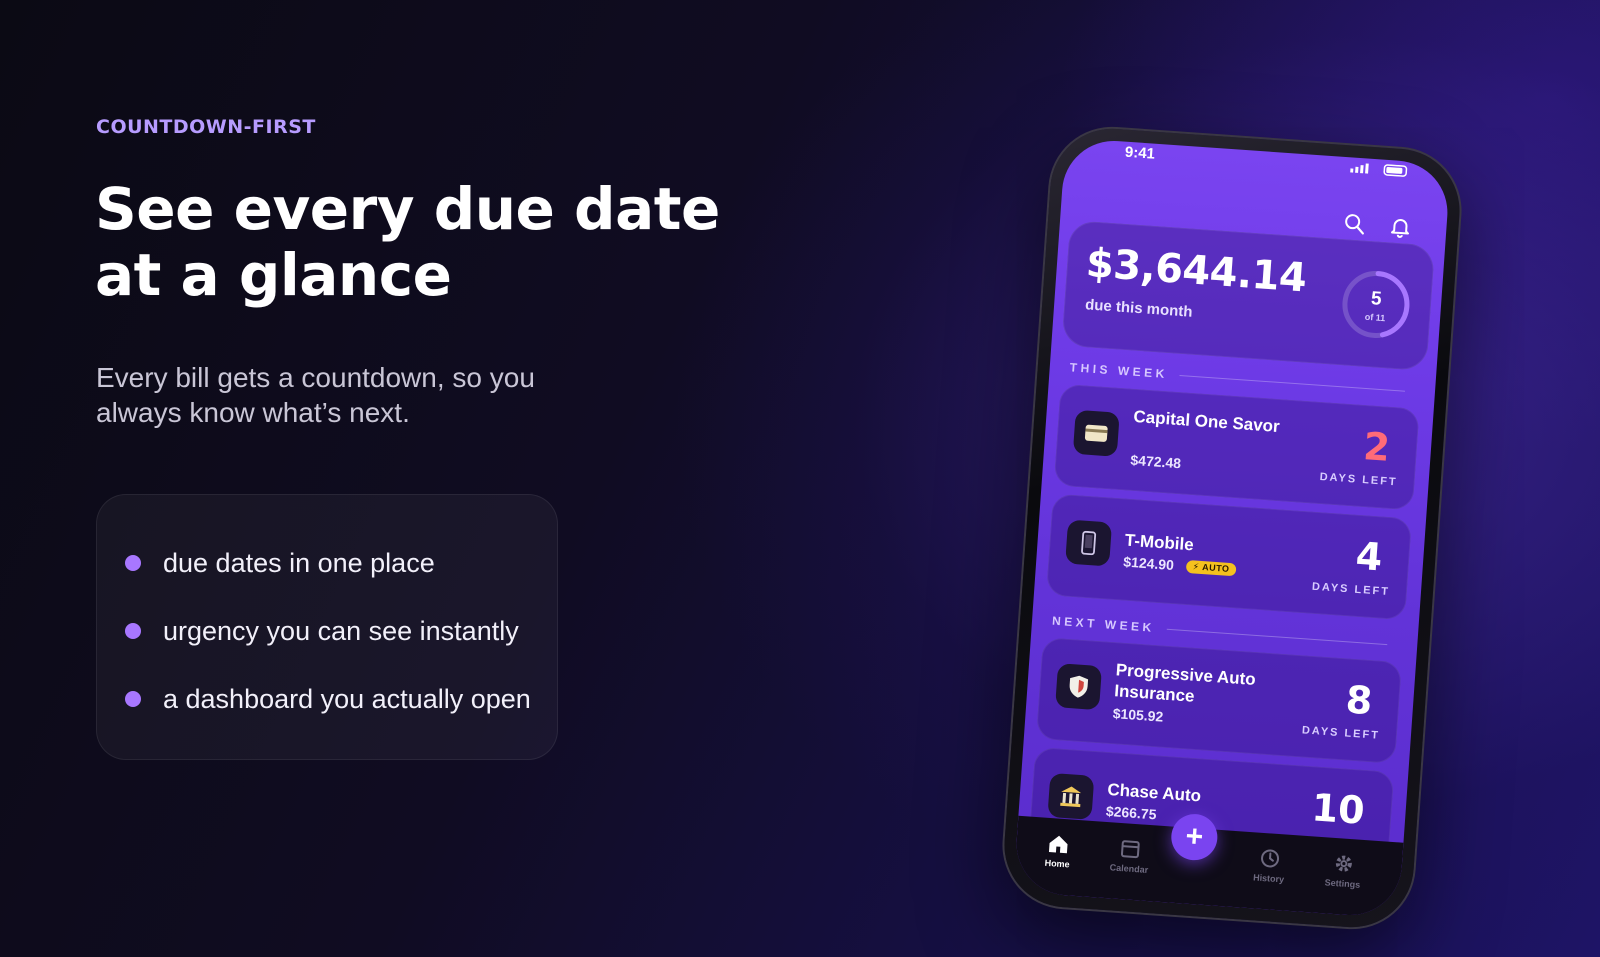 This screenshot has height=957, width=1600. What do you see at coordinates (1130, 849) in the screenshot?
I see `calendar-icon` at bounding box center [1130, 849].